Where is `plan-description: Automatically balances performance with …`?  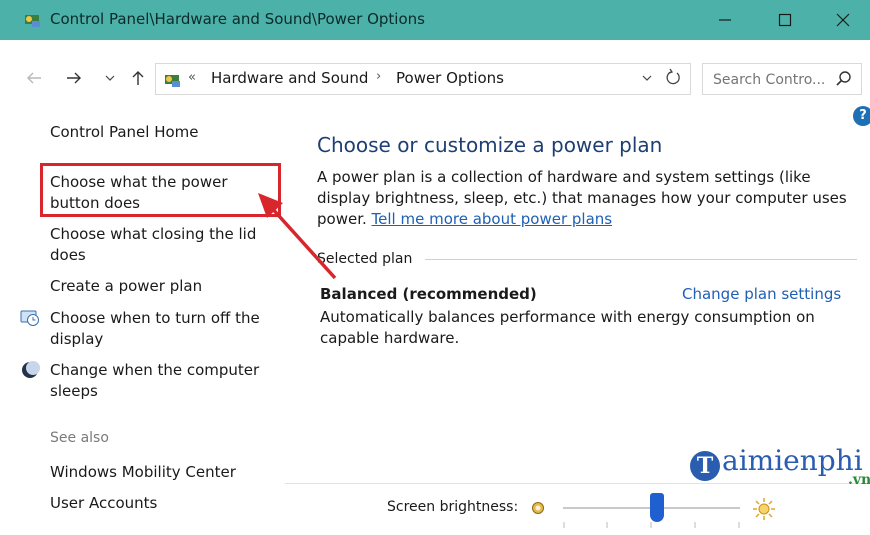 plan-description: Automatically balances performance with … is located at coordinates (567, 327).